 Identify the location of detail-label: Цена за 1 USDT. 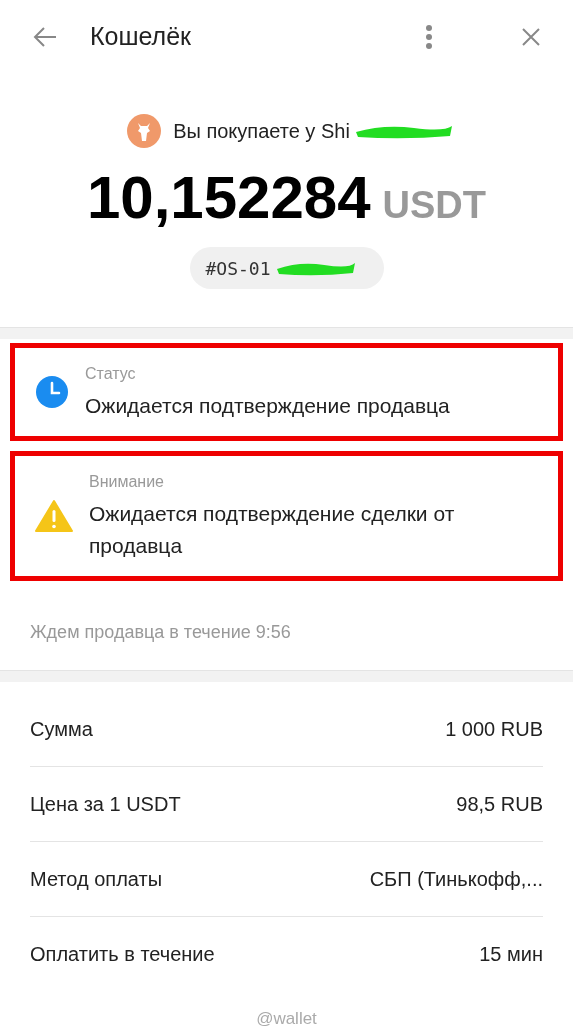
(105, 804).